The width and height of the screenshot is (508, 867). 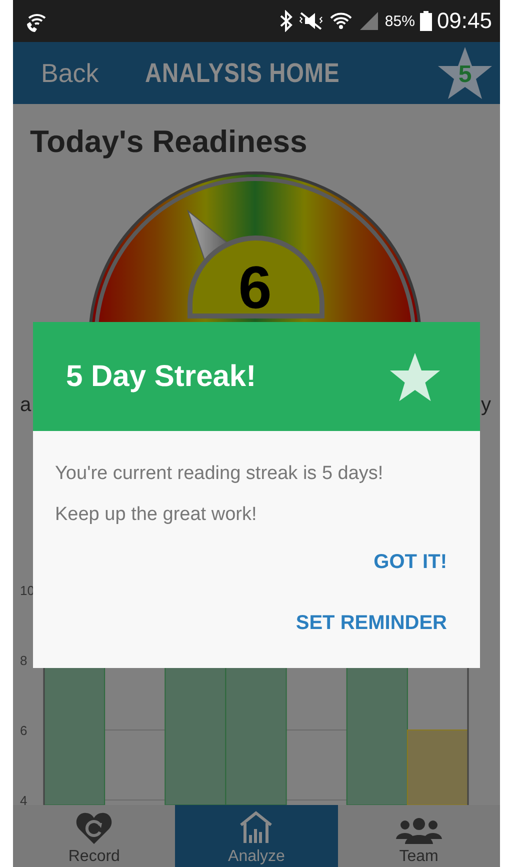 What do you see at coordinates (311, 21) in the screenshot?
I see `mute-icon` at bounding box center [311, 21].